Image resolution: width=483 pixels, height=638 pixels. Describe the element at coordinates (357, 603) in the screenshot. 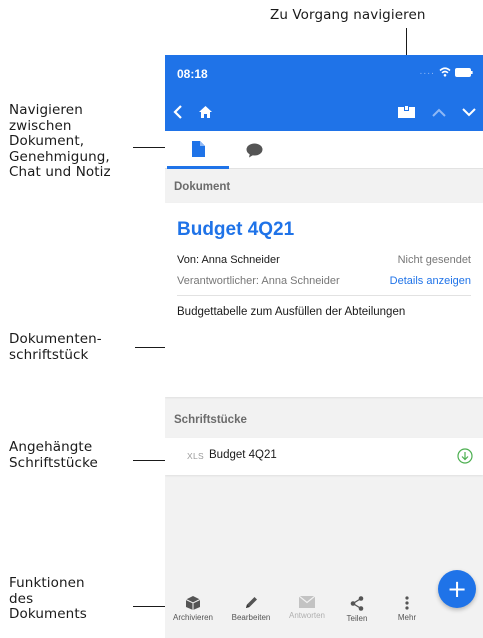

I see `share-icon` at that location.